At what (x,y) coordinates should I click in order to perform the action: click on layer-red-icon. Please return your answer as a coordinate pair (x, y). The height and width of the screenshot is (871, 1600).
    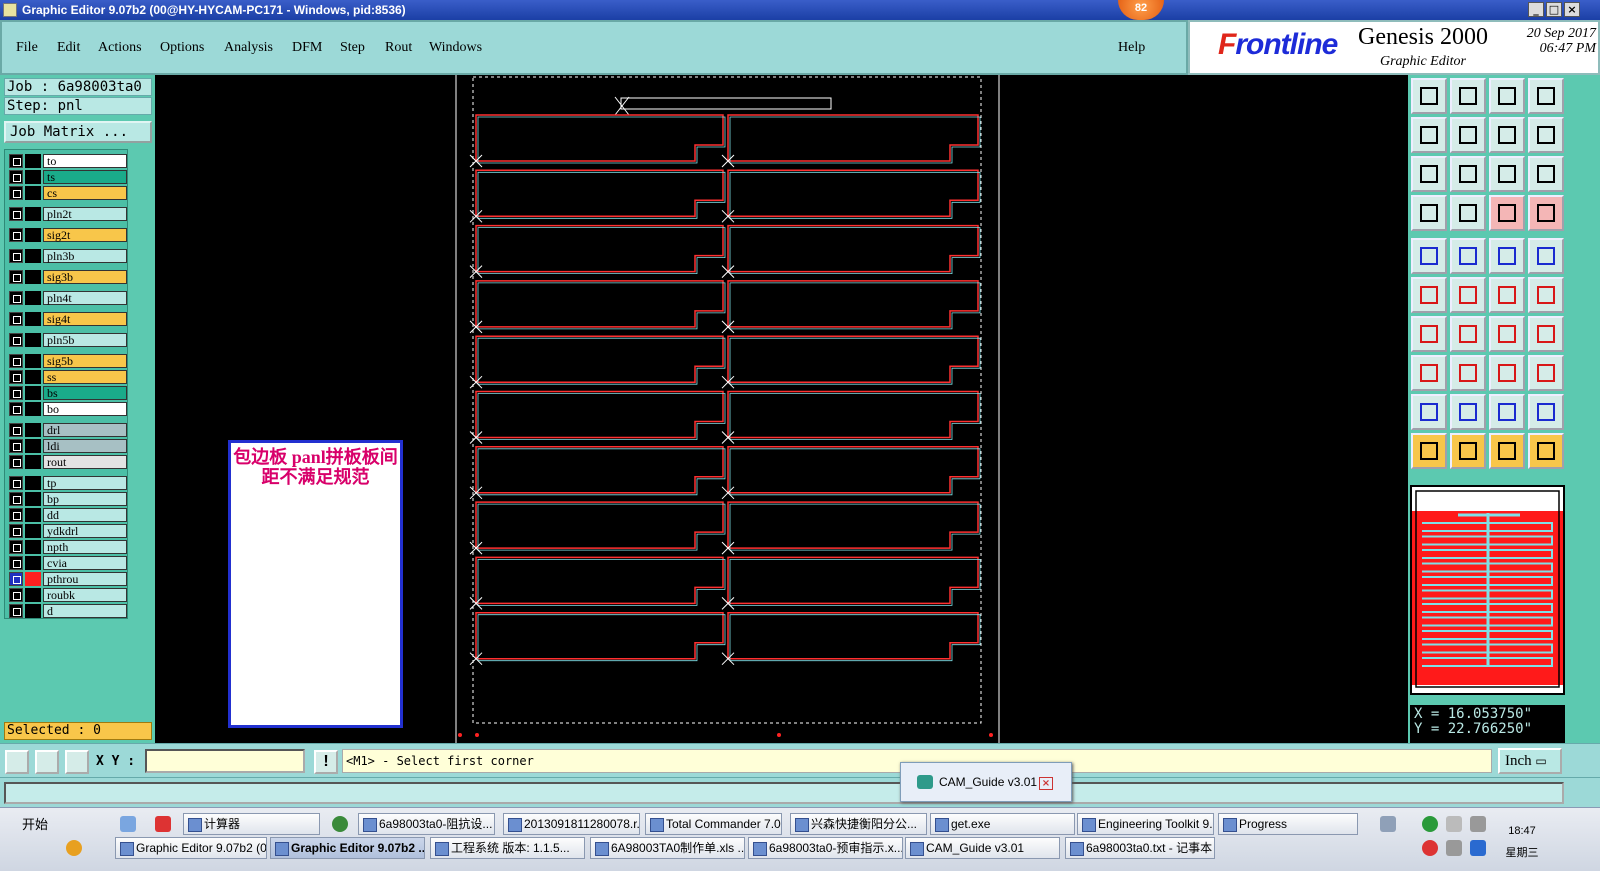
    Looking at the image, I should click on (1507, 213).